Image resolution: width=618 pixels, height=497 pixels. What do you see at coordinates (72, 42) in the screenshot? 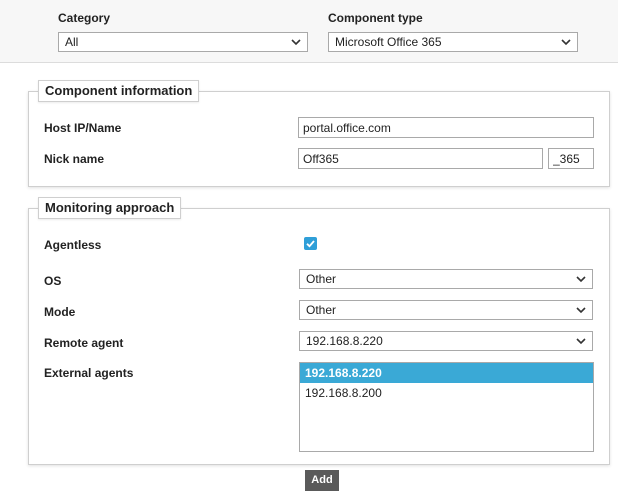
I see `category-select-value: All` at bounding box center [72, 42].